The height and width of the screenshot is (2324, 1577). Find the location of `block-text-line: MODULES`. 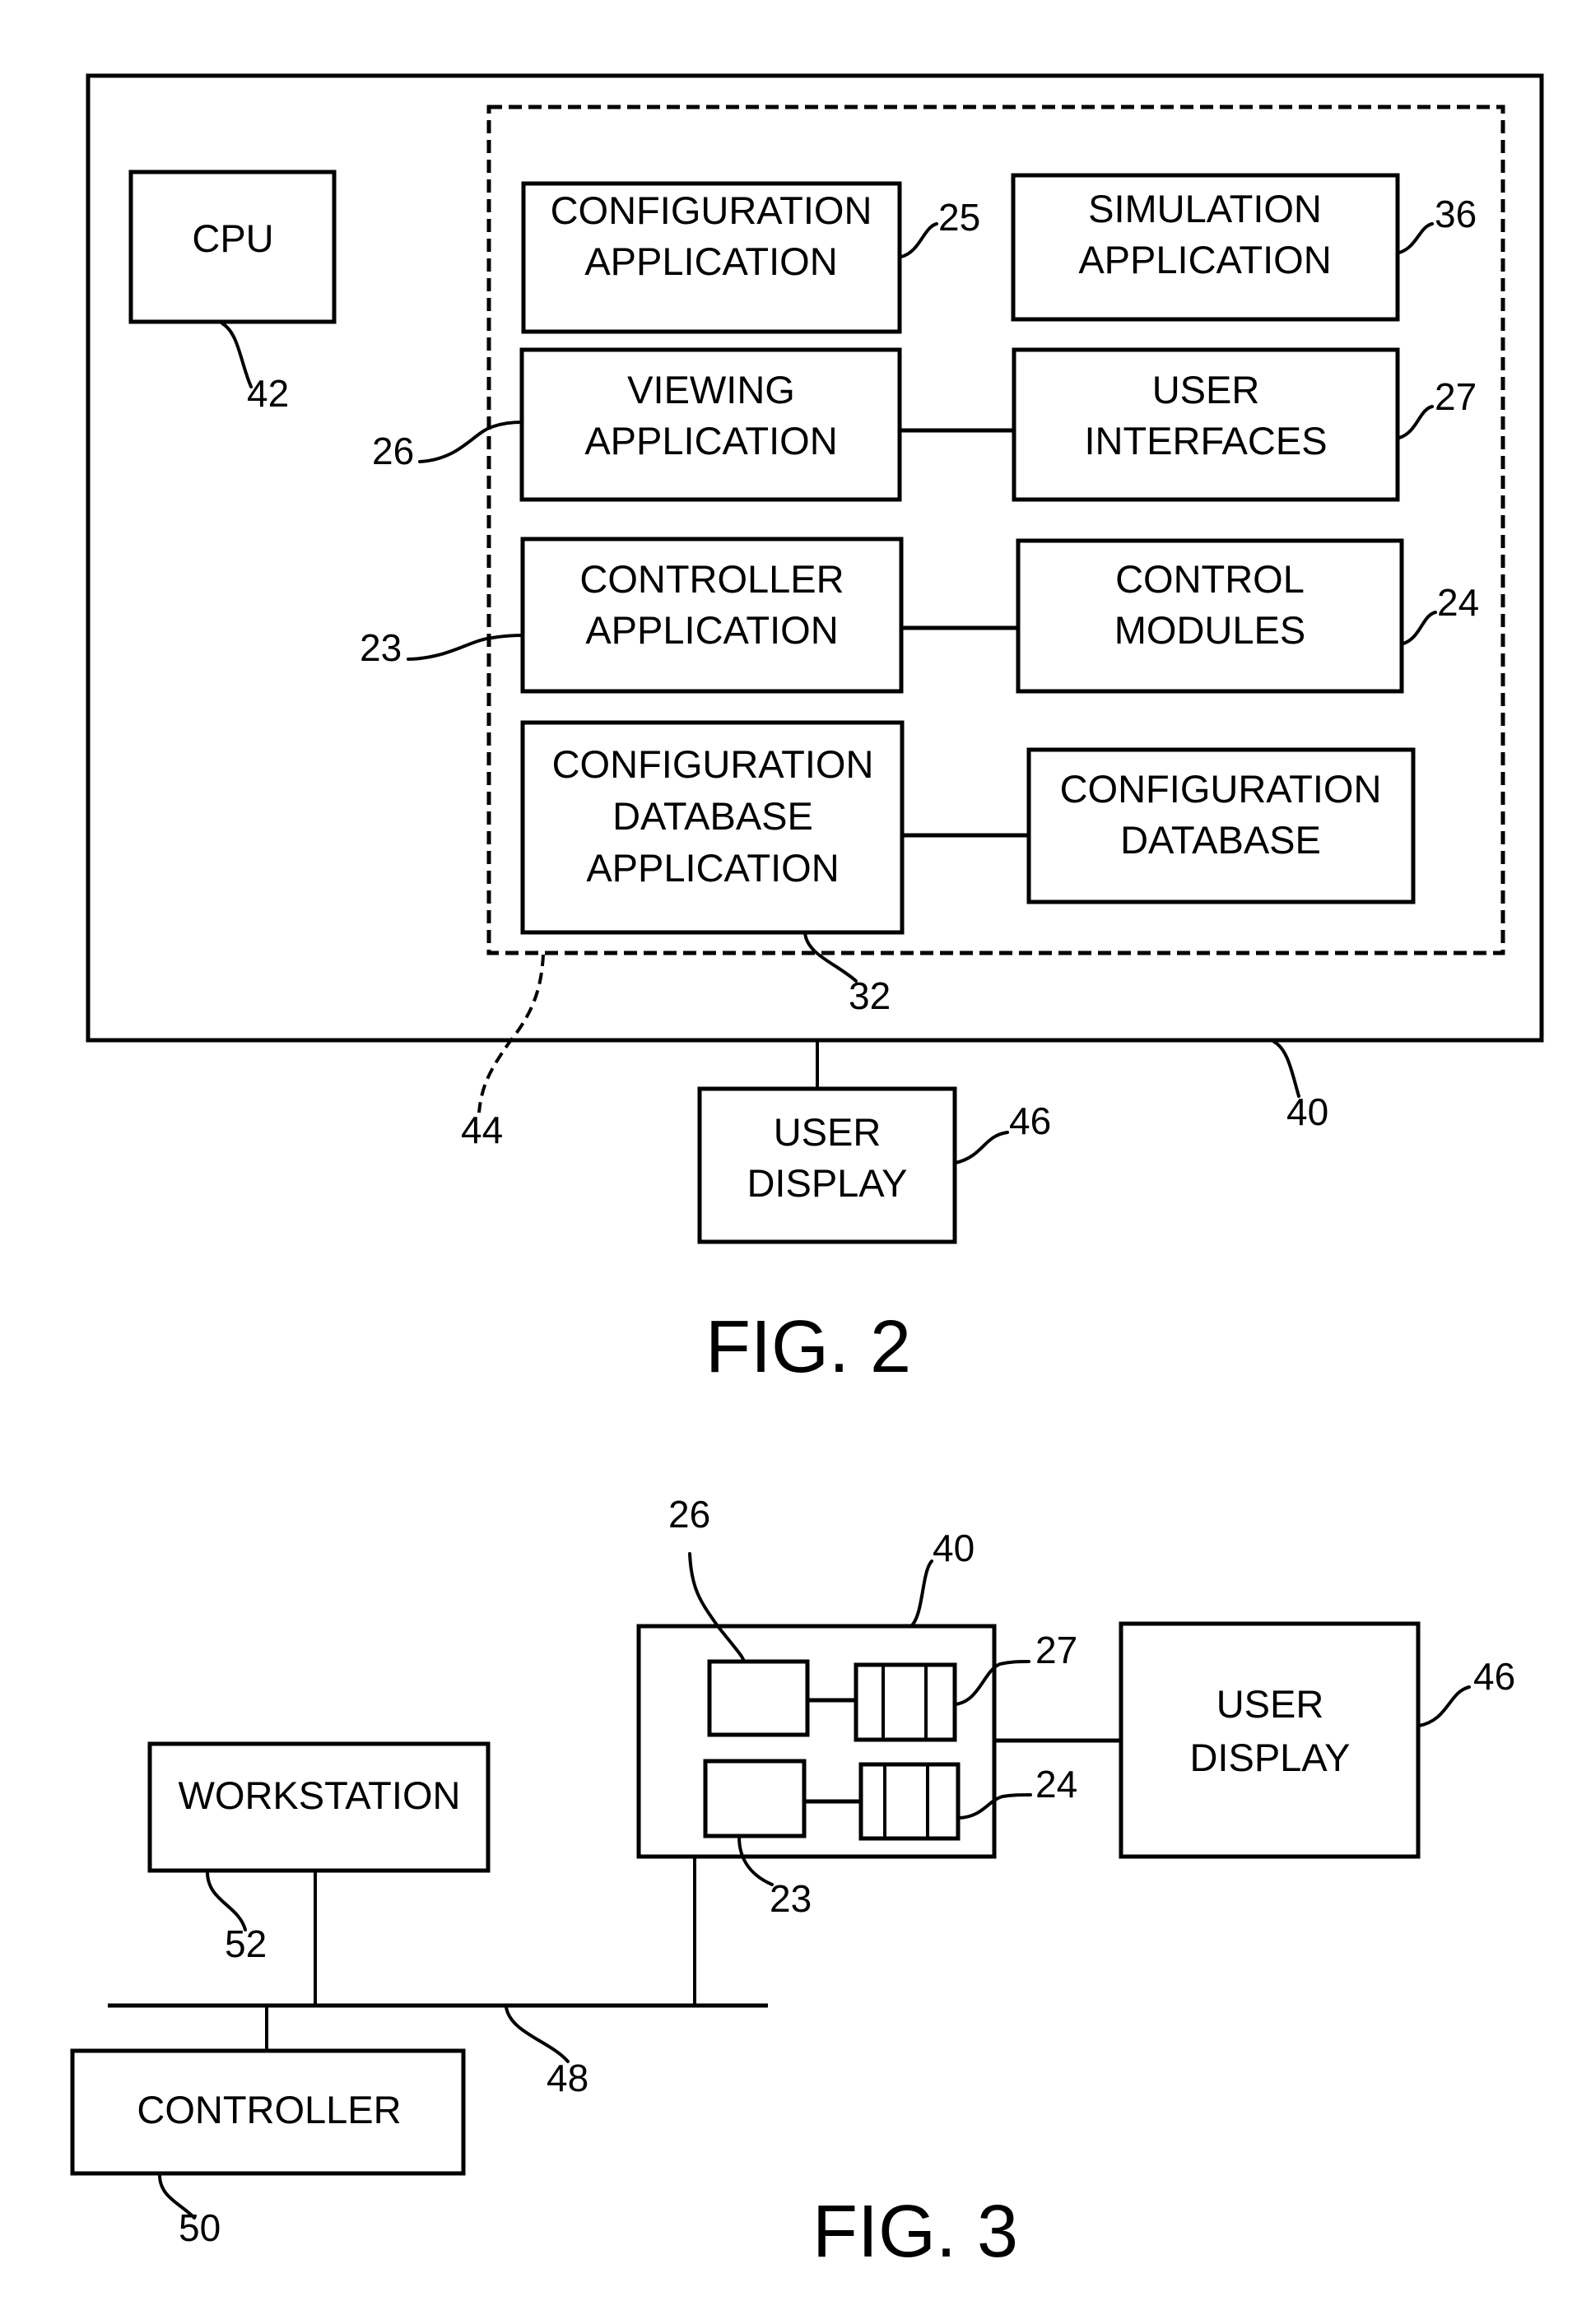

block-text-line: MODULES is located at coordinates (1209, 630).